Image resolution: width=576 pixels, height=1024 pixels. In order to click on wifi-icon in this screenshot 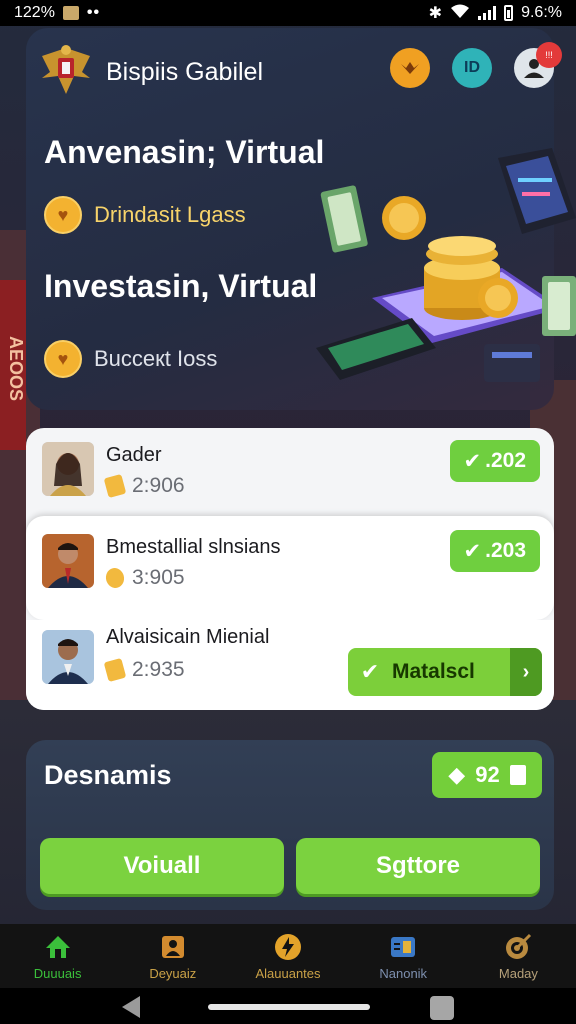, I will do `click(460, 13)`.